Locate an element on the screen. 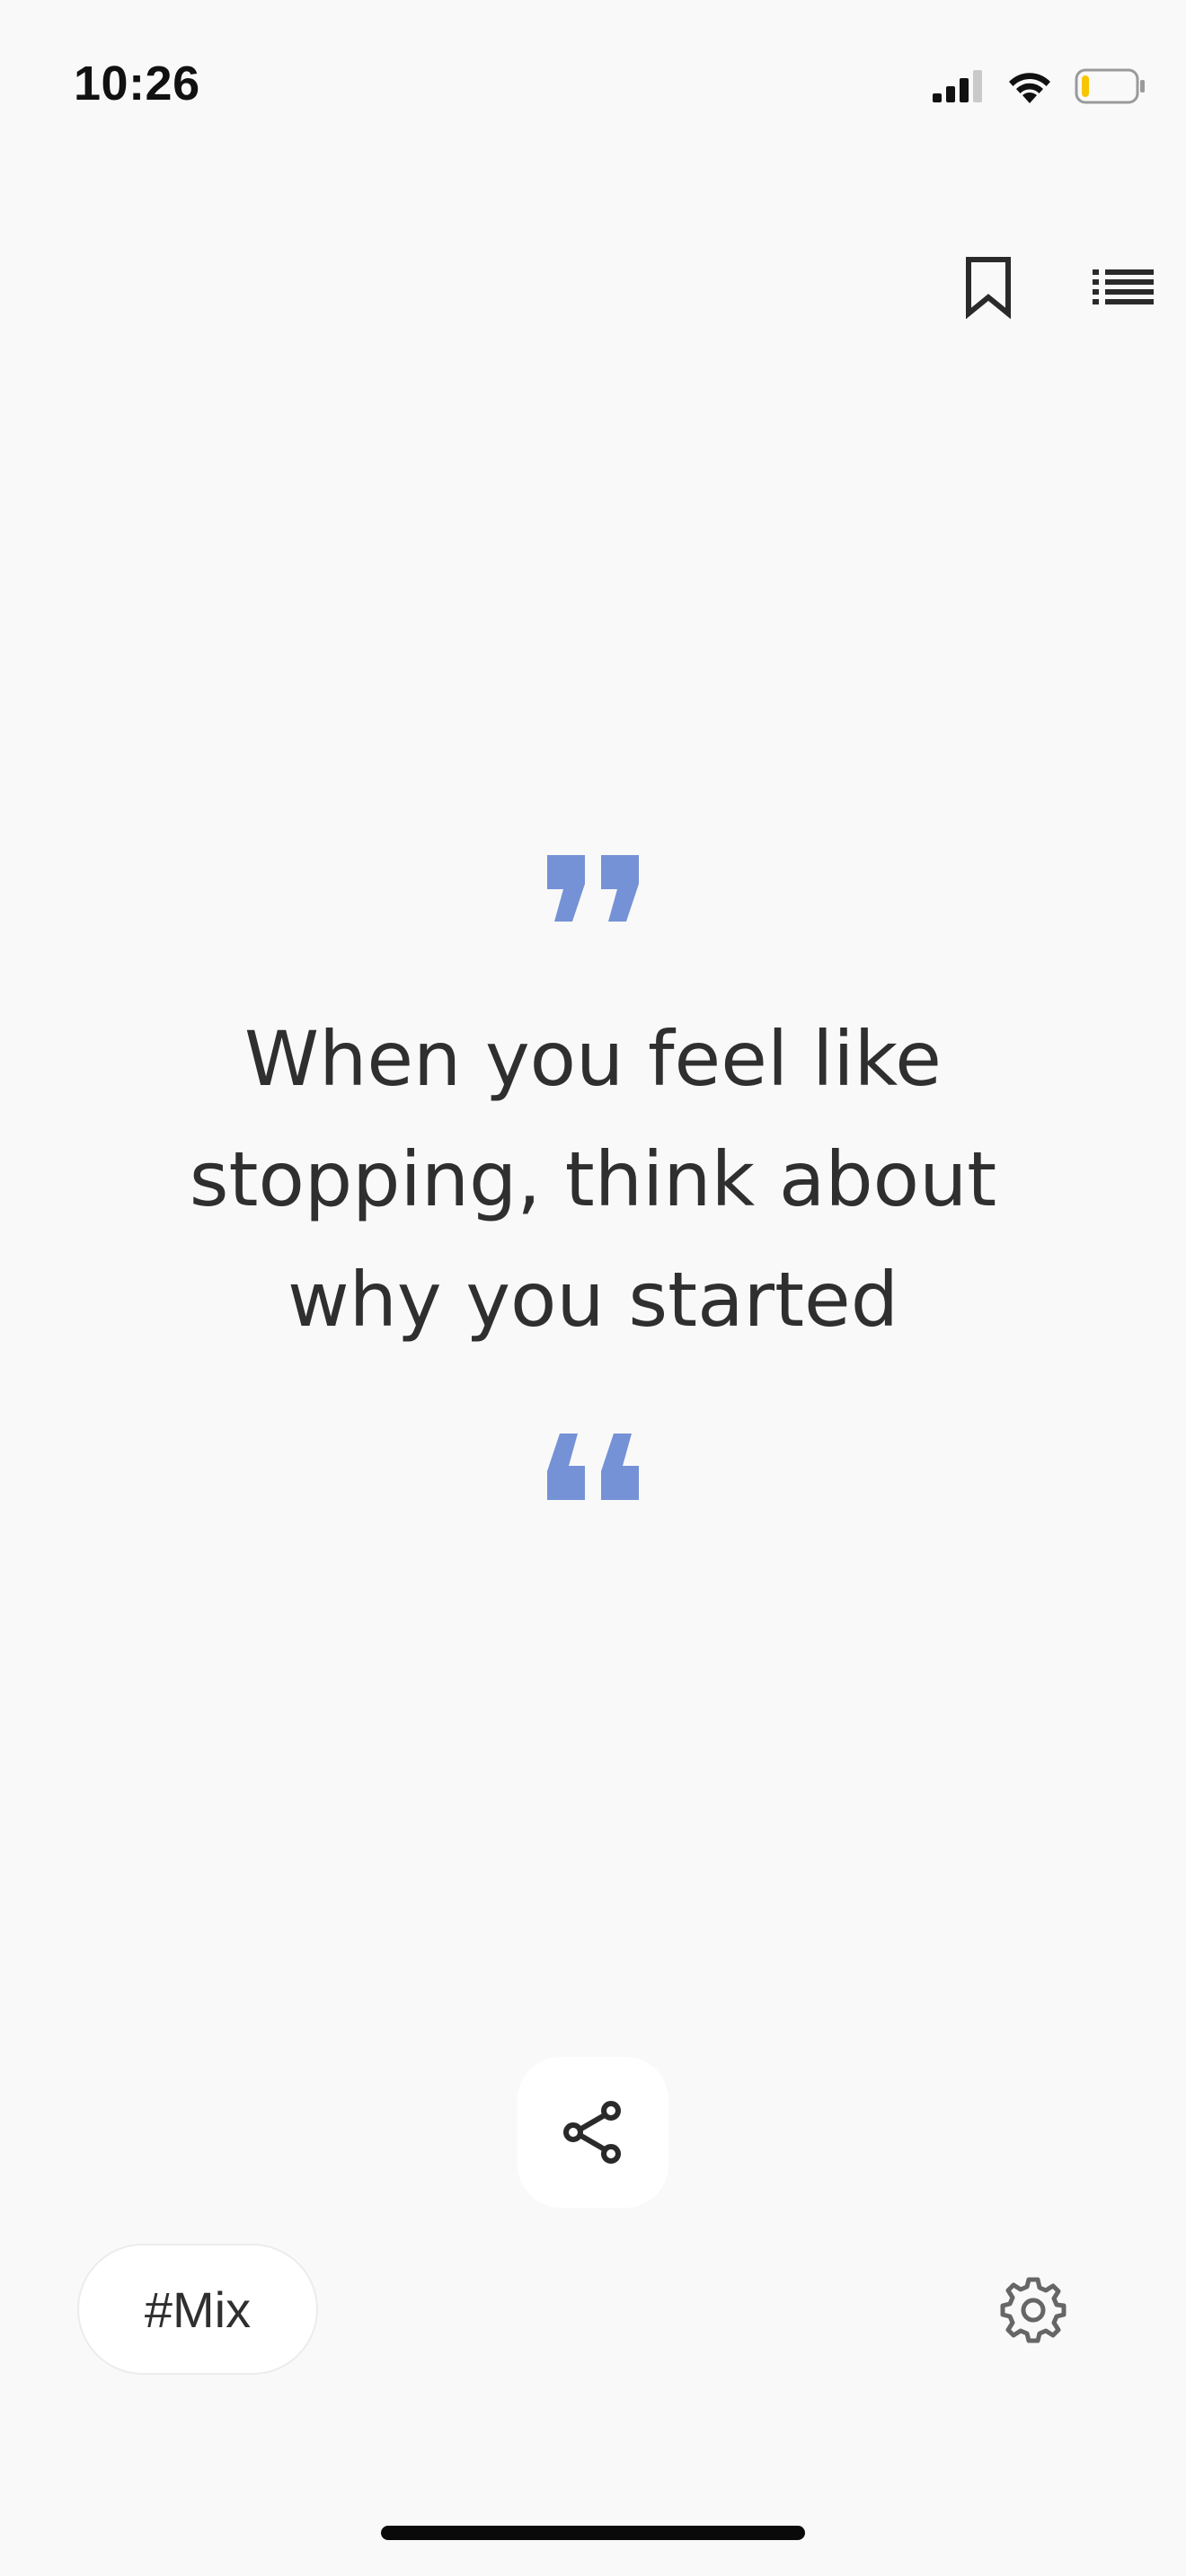 The image size is (1186, 2576). open-quote-icon is located at coordinates (593, 1467).